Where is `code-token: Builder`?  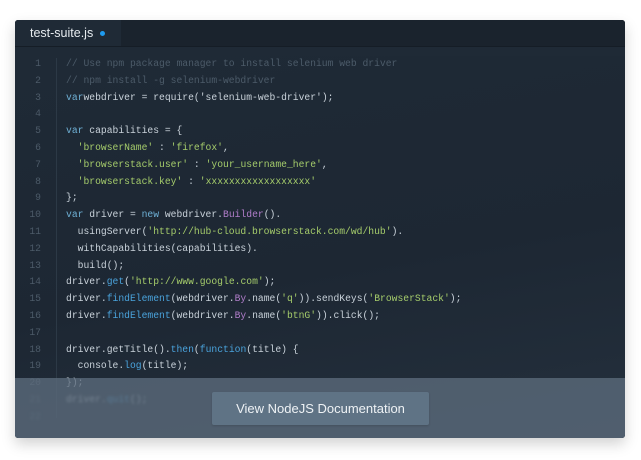
code-token: Builder is located at coordinates (243, 215).